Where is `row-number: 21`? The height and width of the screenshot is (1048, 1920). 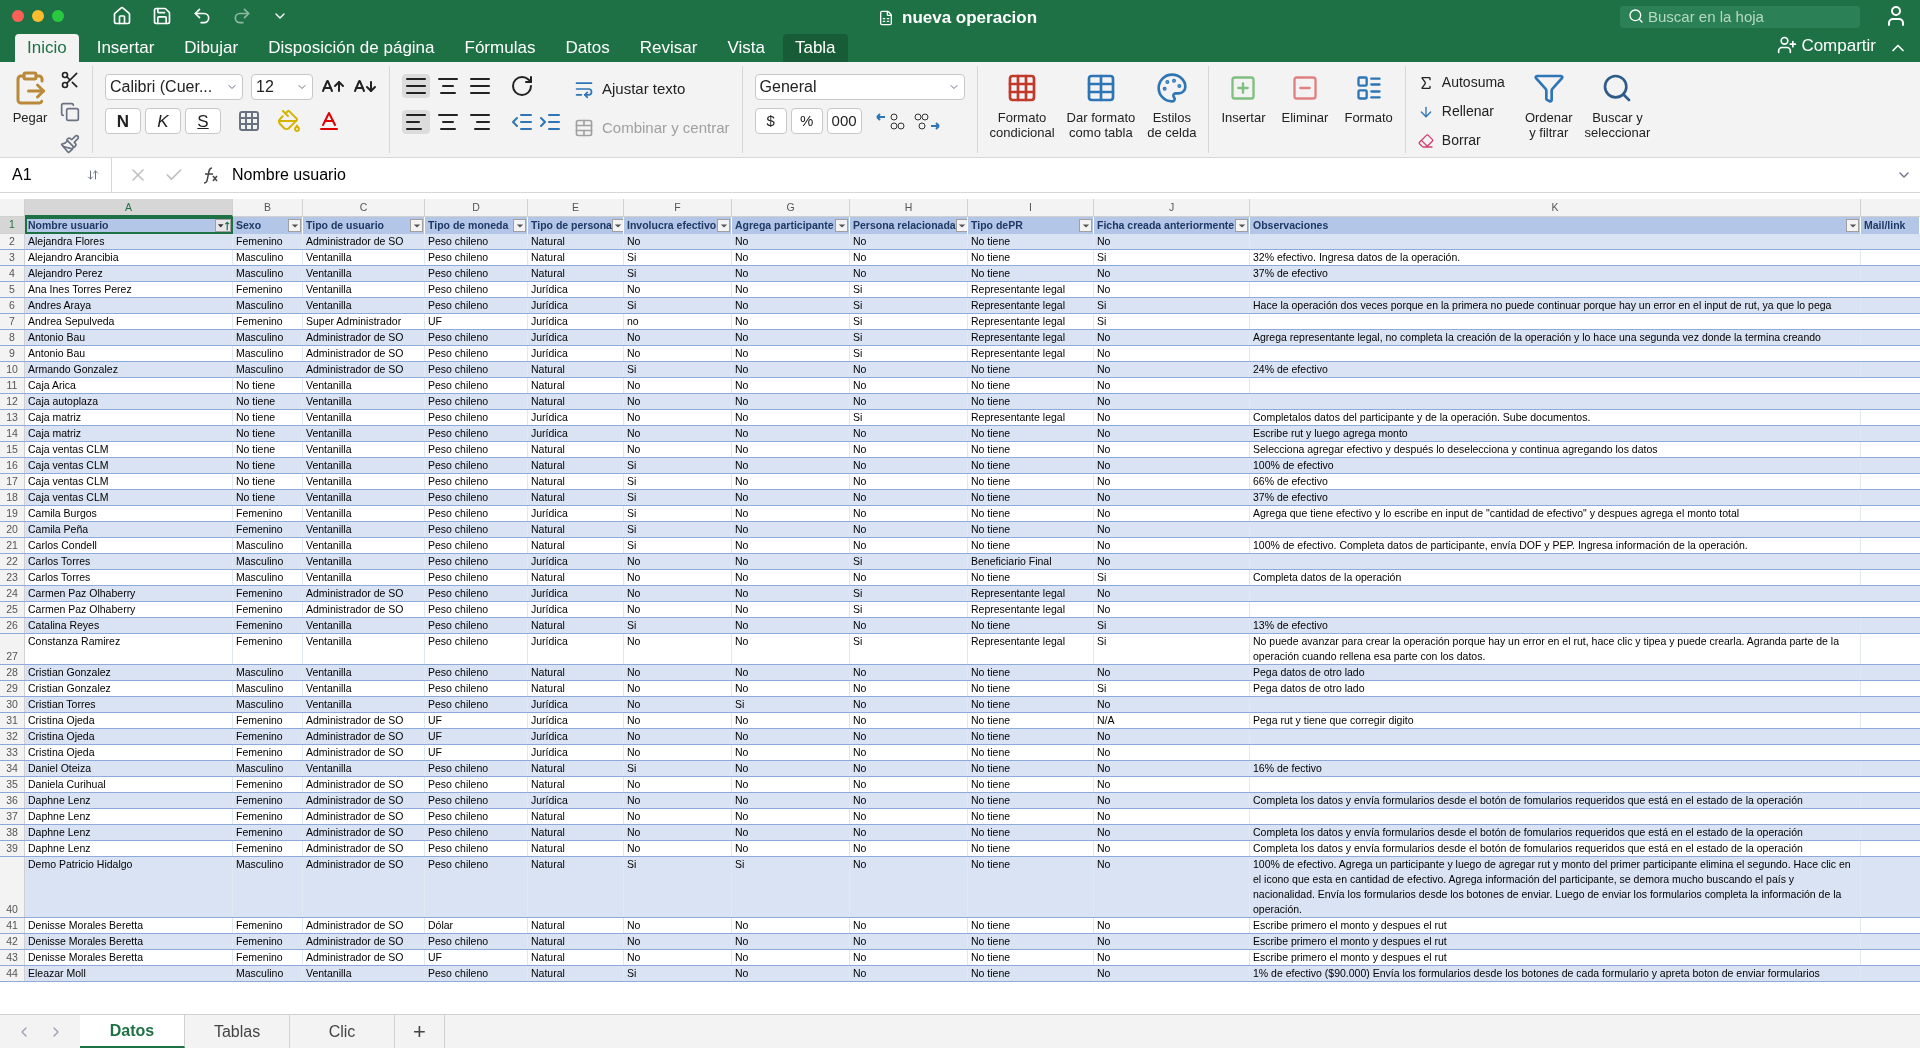 row-number: 21 is located at coordinates (12, 545).